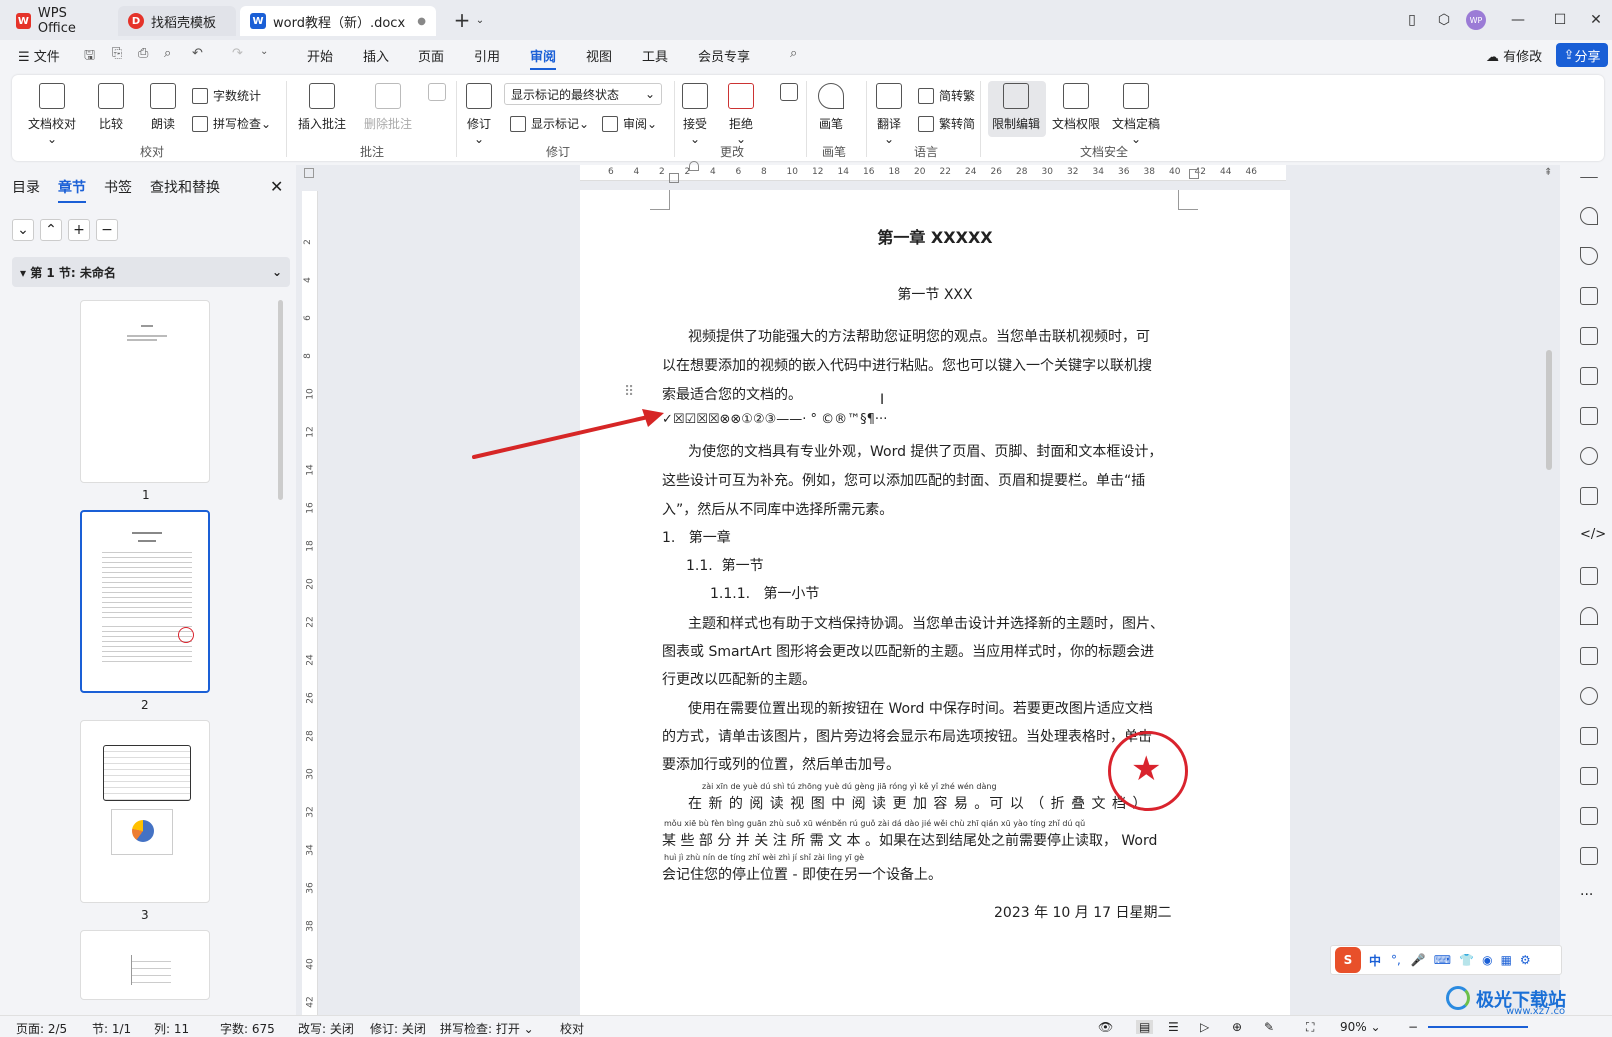 The width and height of the screenshot is (1612, 1037). What do you see at coordinates (480, 20) in the screenshot?
I see `chevron-down-icon: ⌄` at bounding box center [480, 20].